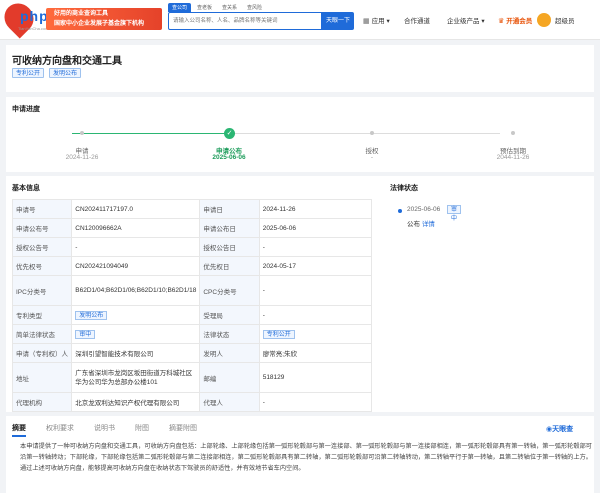  I want to click on step-date: -, so click(372, 157).